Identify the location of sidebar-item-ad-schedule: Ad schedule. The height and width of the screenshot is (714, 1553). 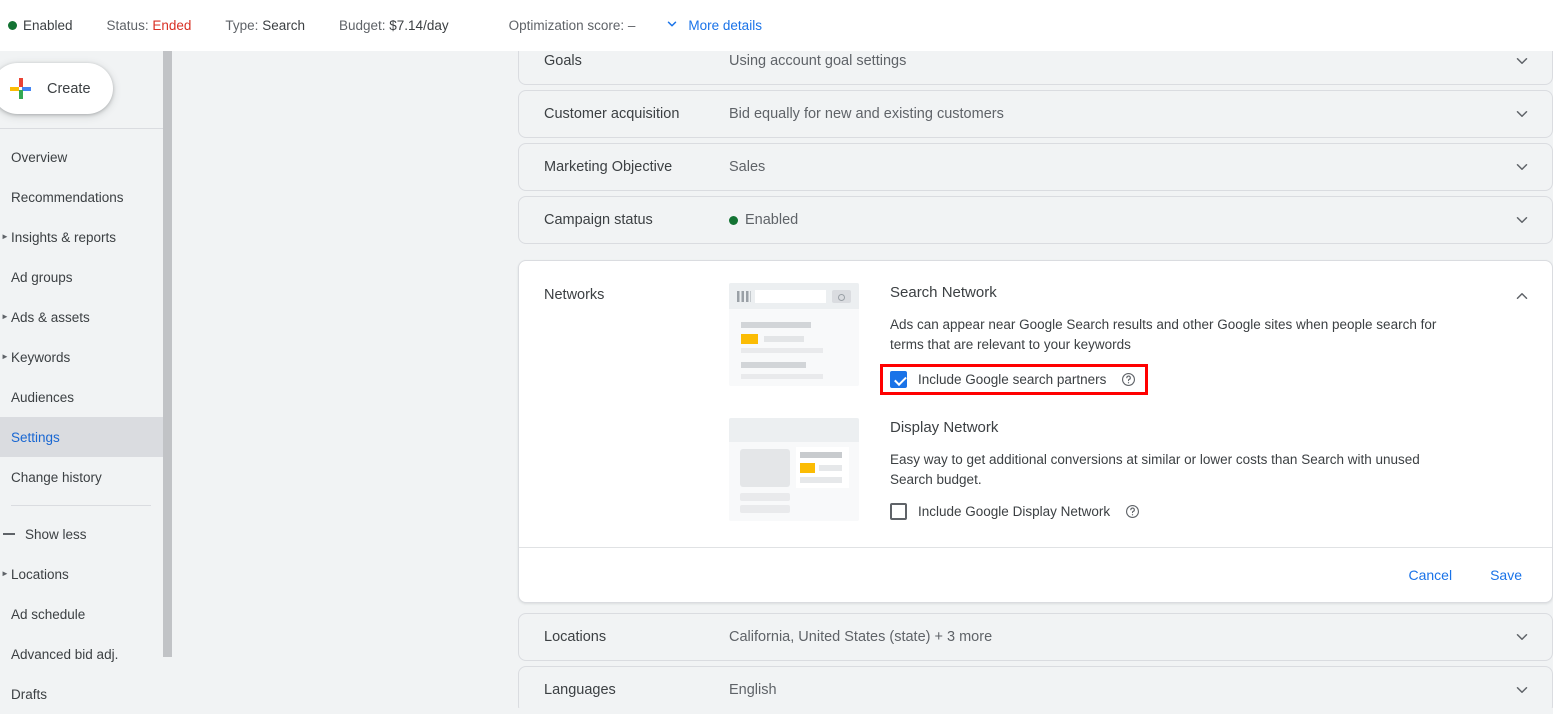
(81, 614).